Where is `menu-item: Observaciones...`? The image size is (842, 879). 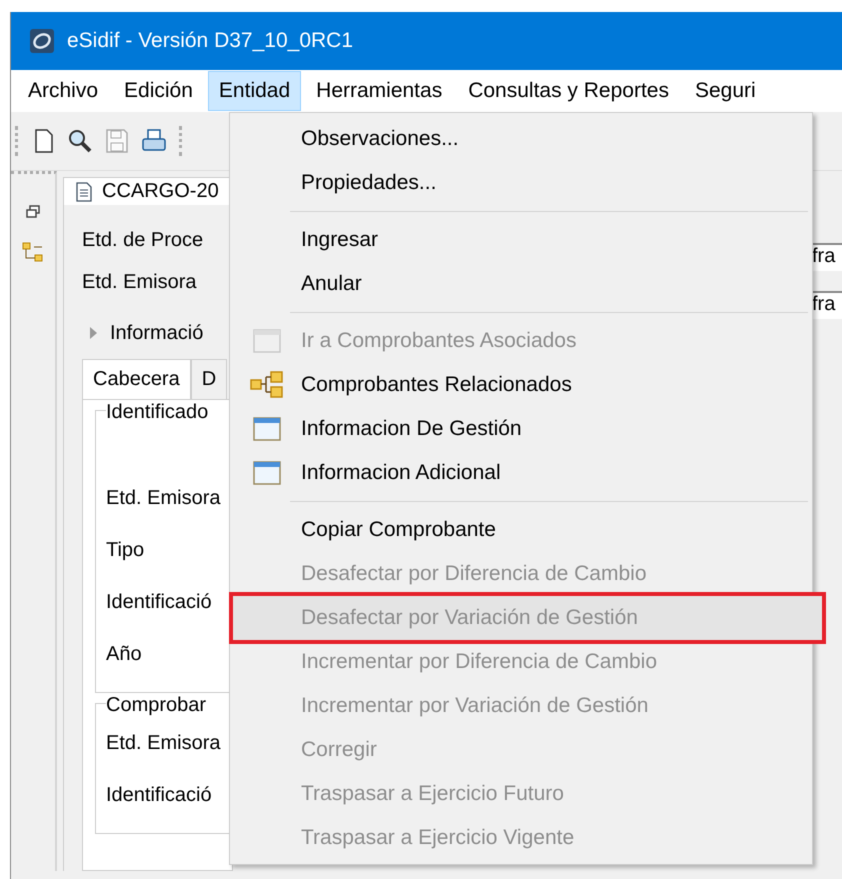
menu-item: Observaciones... is located at coordinates (521, 139).